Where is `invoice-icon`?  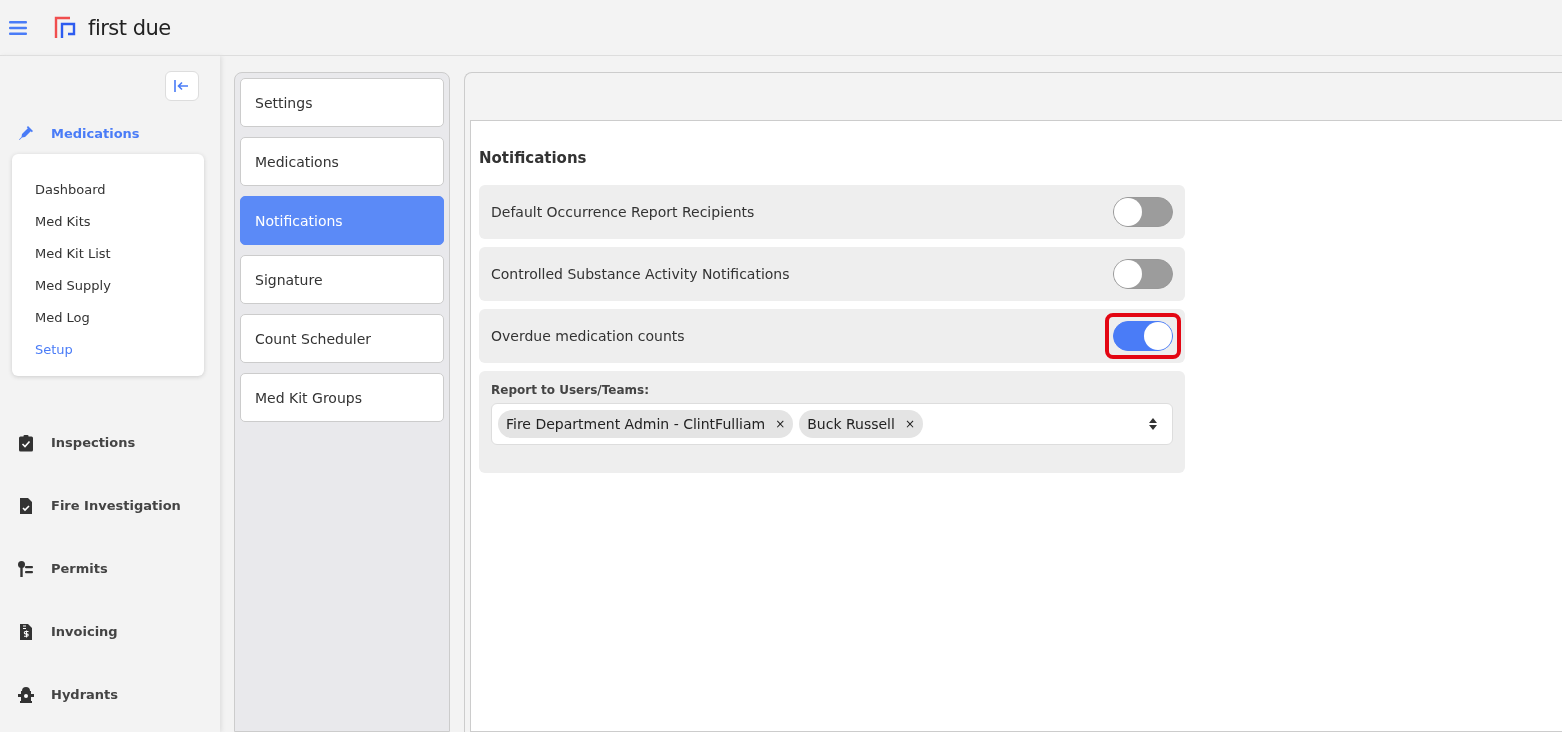 invoice-icon is located at coordinates (26, 631).